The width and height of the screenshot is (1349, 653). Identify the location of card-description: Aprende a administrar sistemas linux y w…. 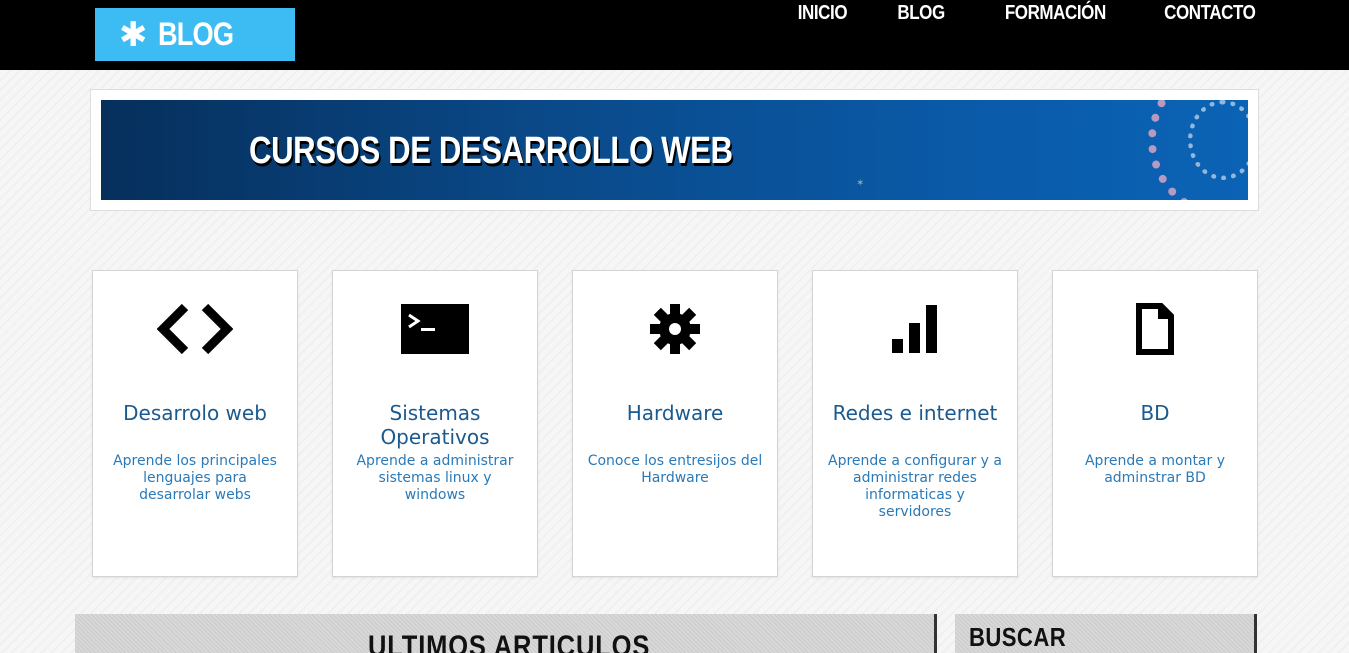
(435, 478).